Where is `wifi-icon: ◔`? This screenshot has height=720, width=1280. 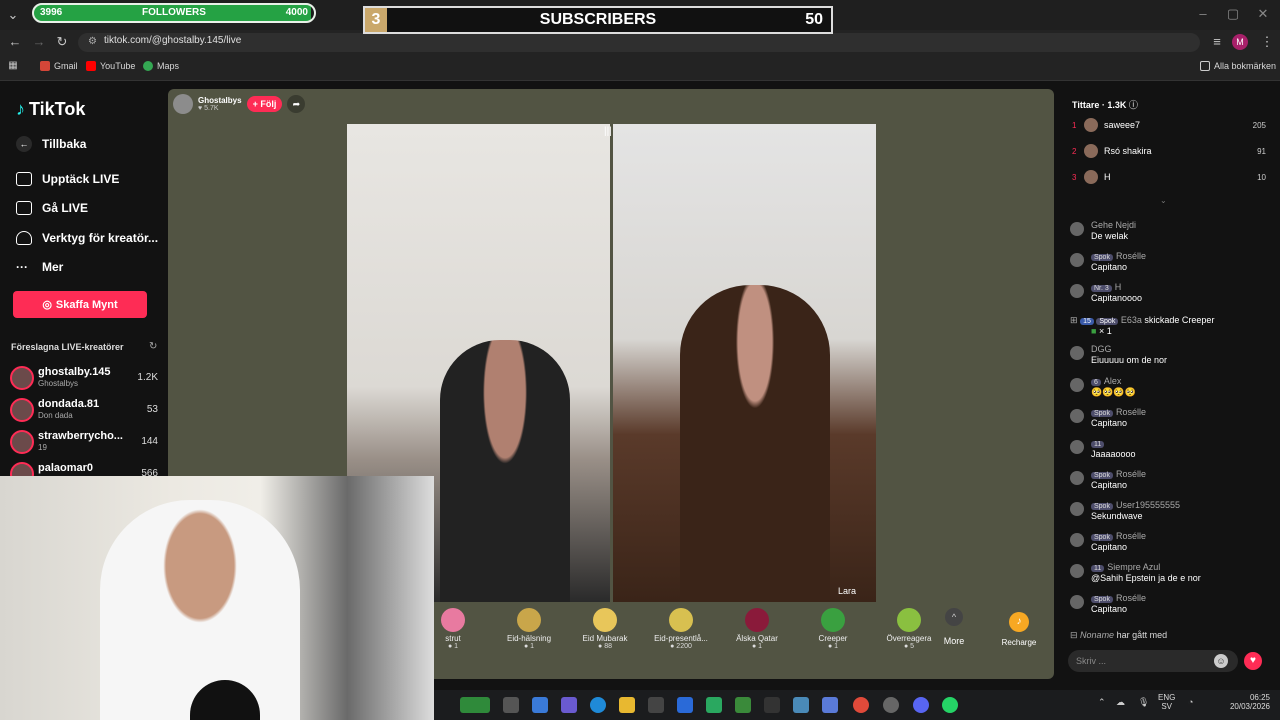
wifi-icon: ◔ is located at coordinates (1190, 702).